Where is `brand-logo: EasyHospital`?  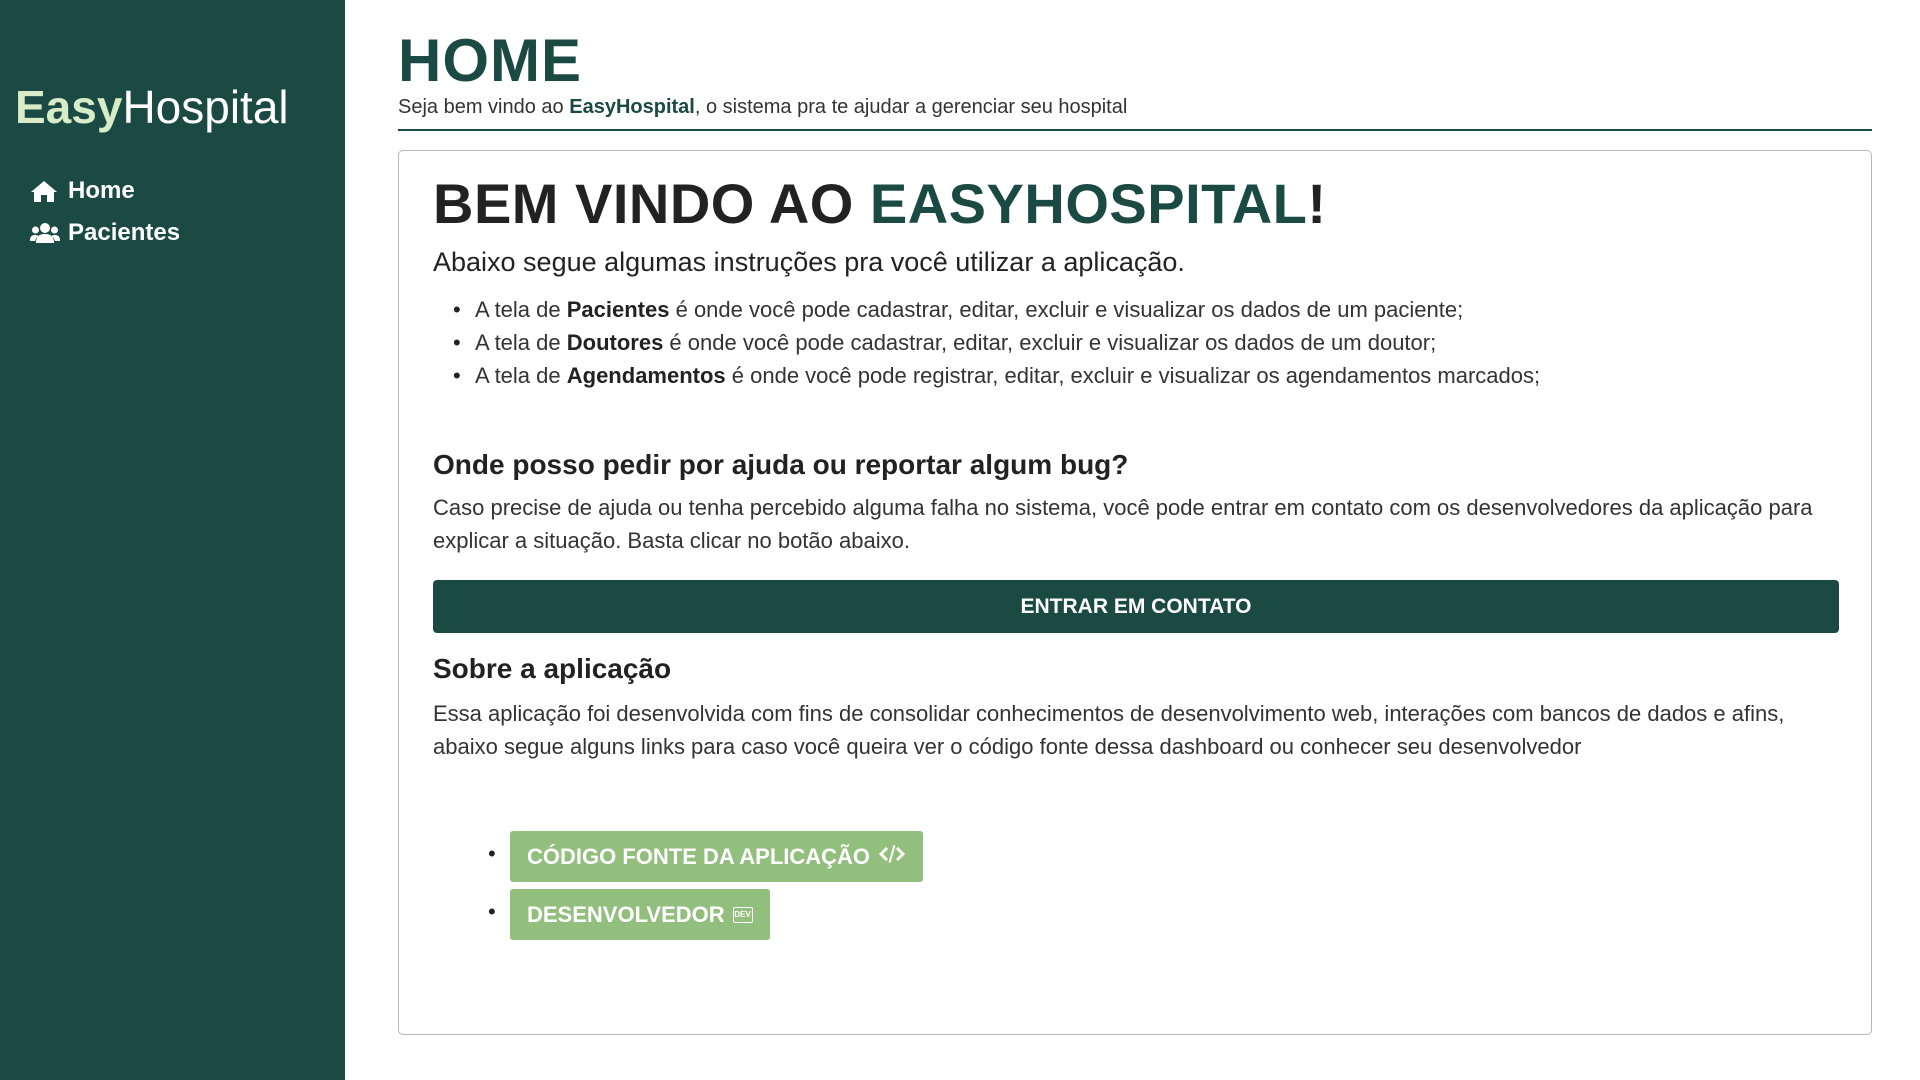 brand-logo: EasyHospital is located at coordinates (152, 107).